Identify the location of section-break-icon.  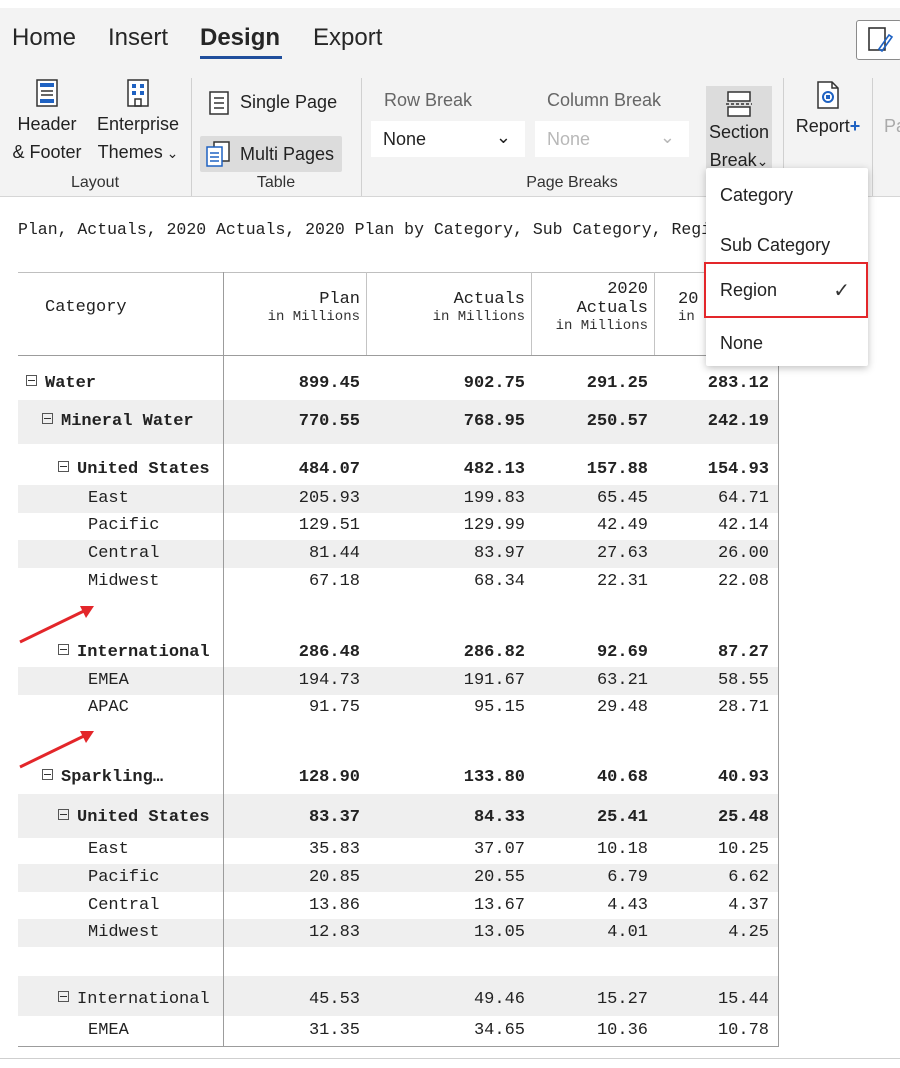
(739, 104).